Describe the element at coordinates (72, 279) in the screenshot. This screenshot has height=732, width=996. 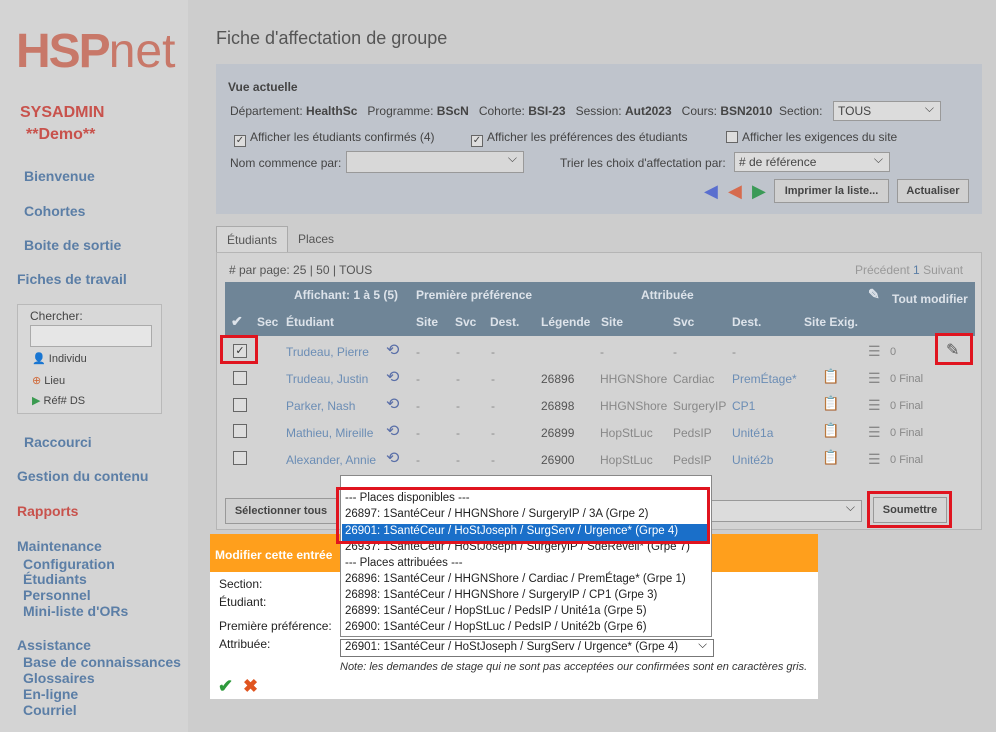
I see `nav-fiches-travail: Fiches de travail` at that location.